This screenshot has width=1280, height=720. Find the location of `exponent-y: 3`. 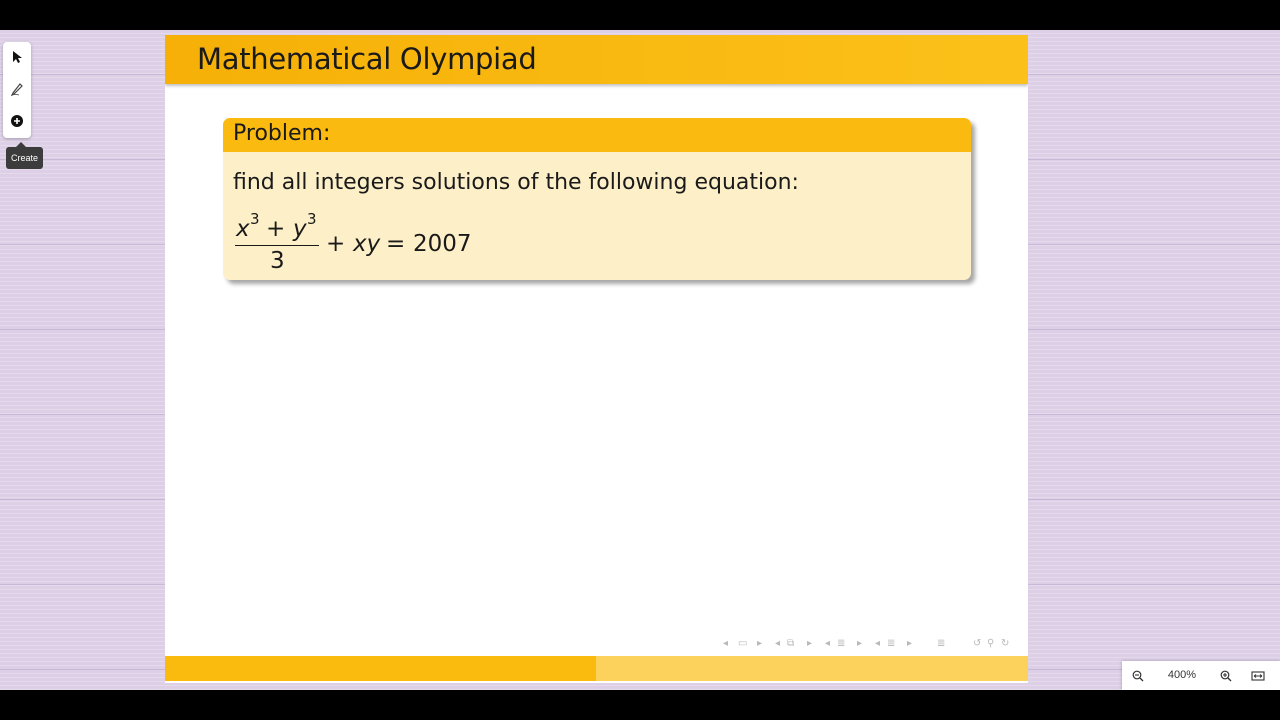

exponent-y: 3 is located at coordinates (312, 219).